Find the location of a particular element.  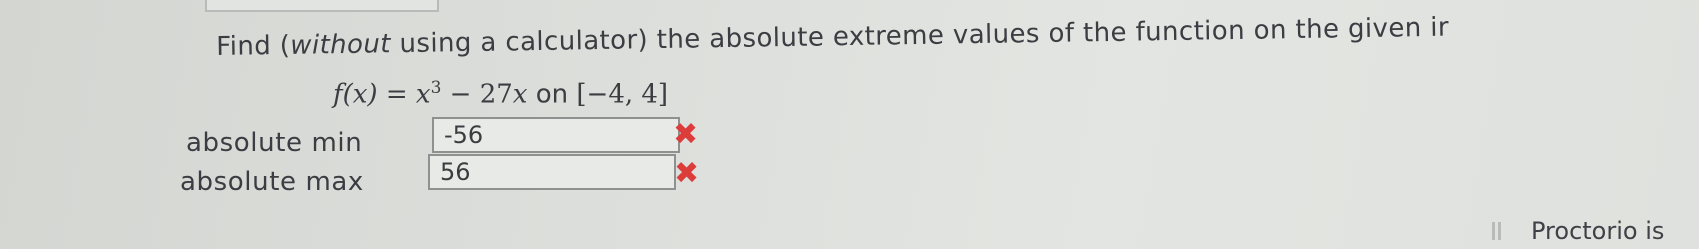

pause-bars-icon is located at coordinates (1497, 231).